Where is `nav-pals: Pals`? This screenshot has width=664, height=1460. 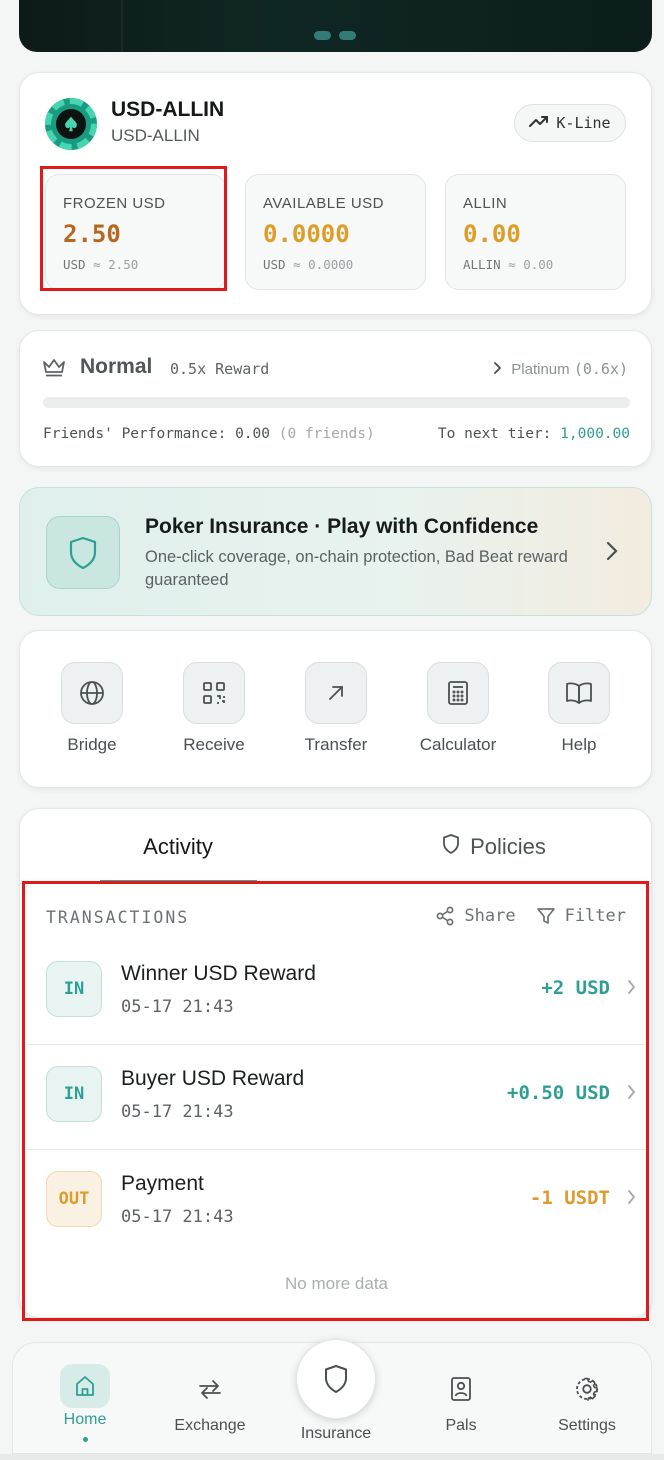 nav-pals: Pals is located at coordinates (461, 1403).